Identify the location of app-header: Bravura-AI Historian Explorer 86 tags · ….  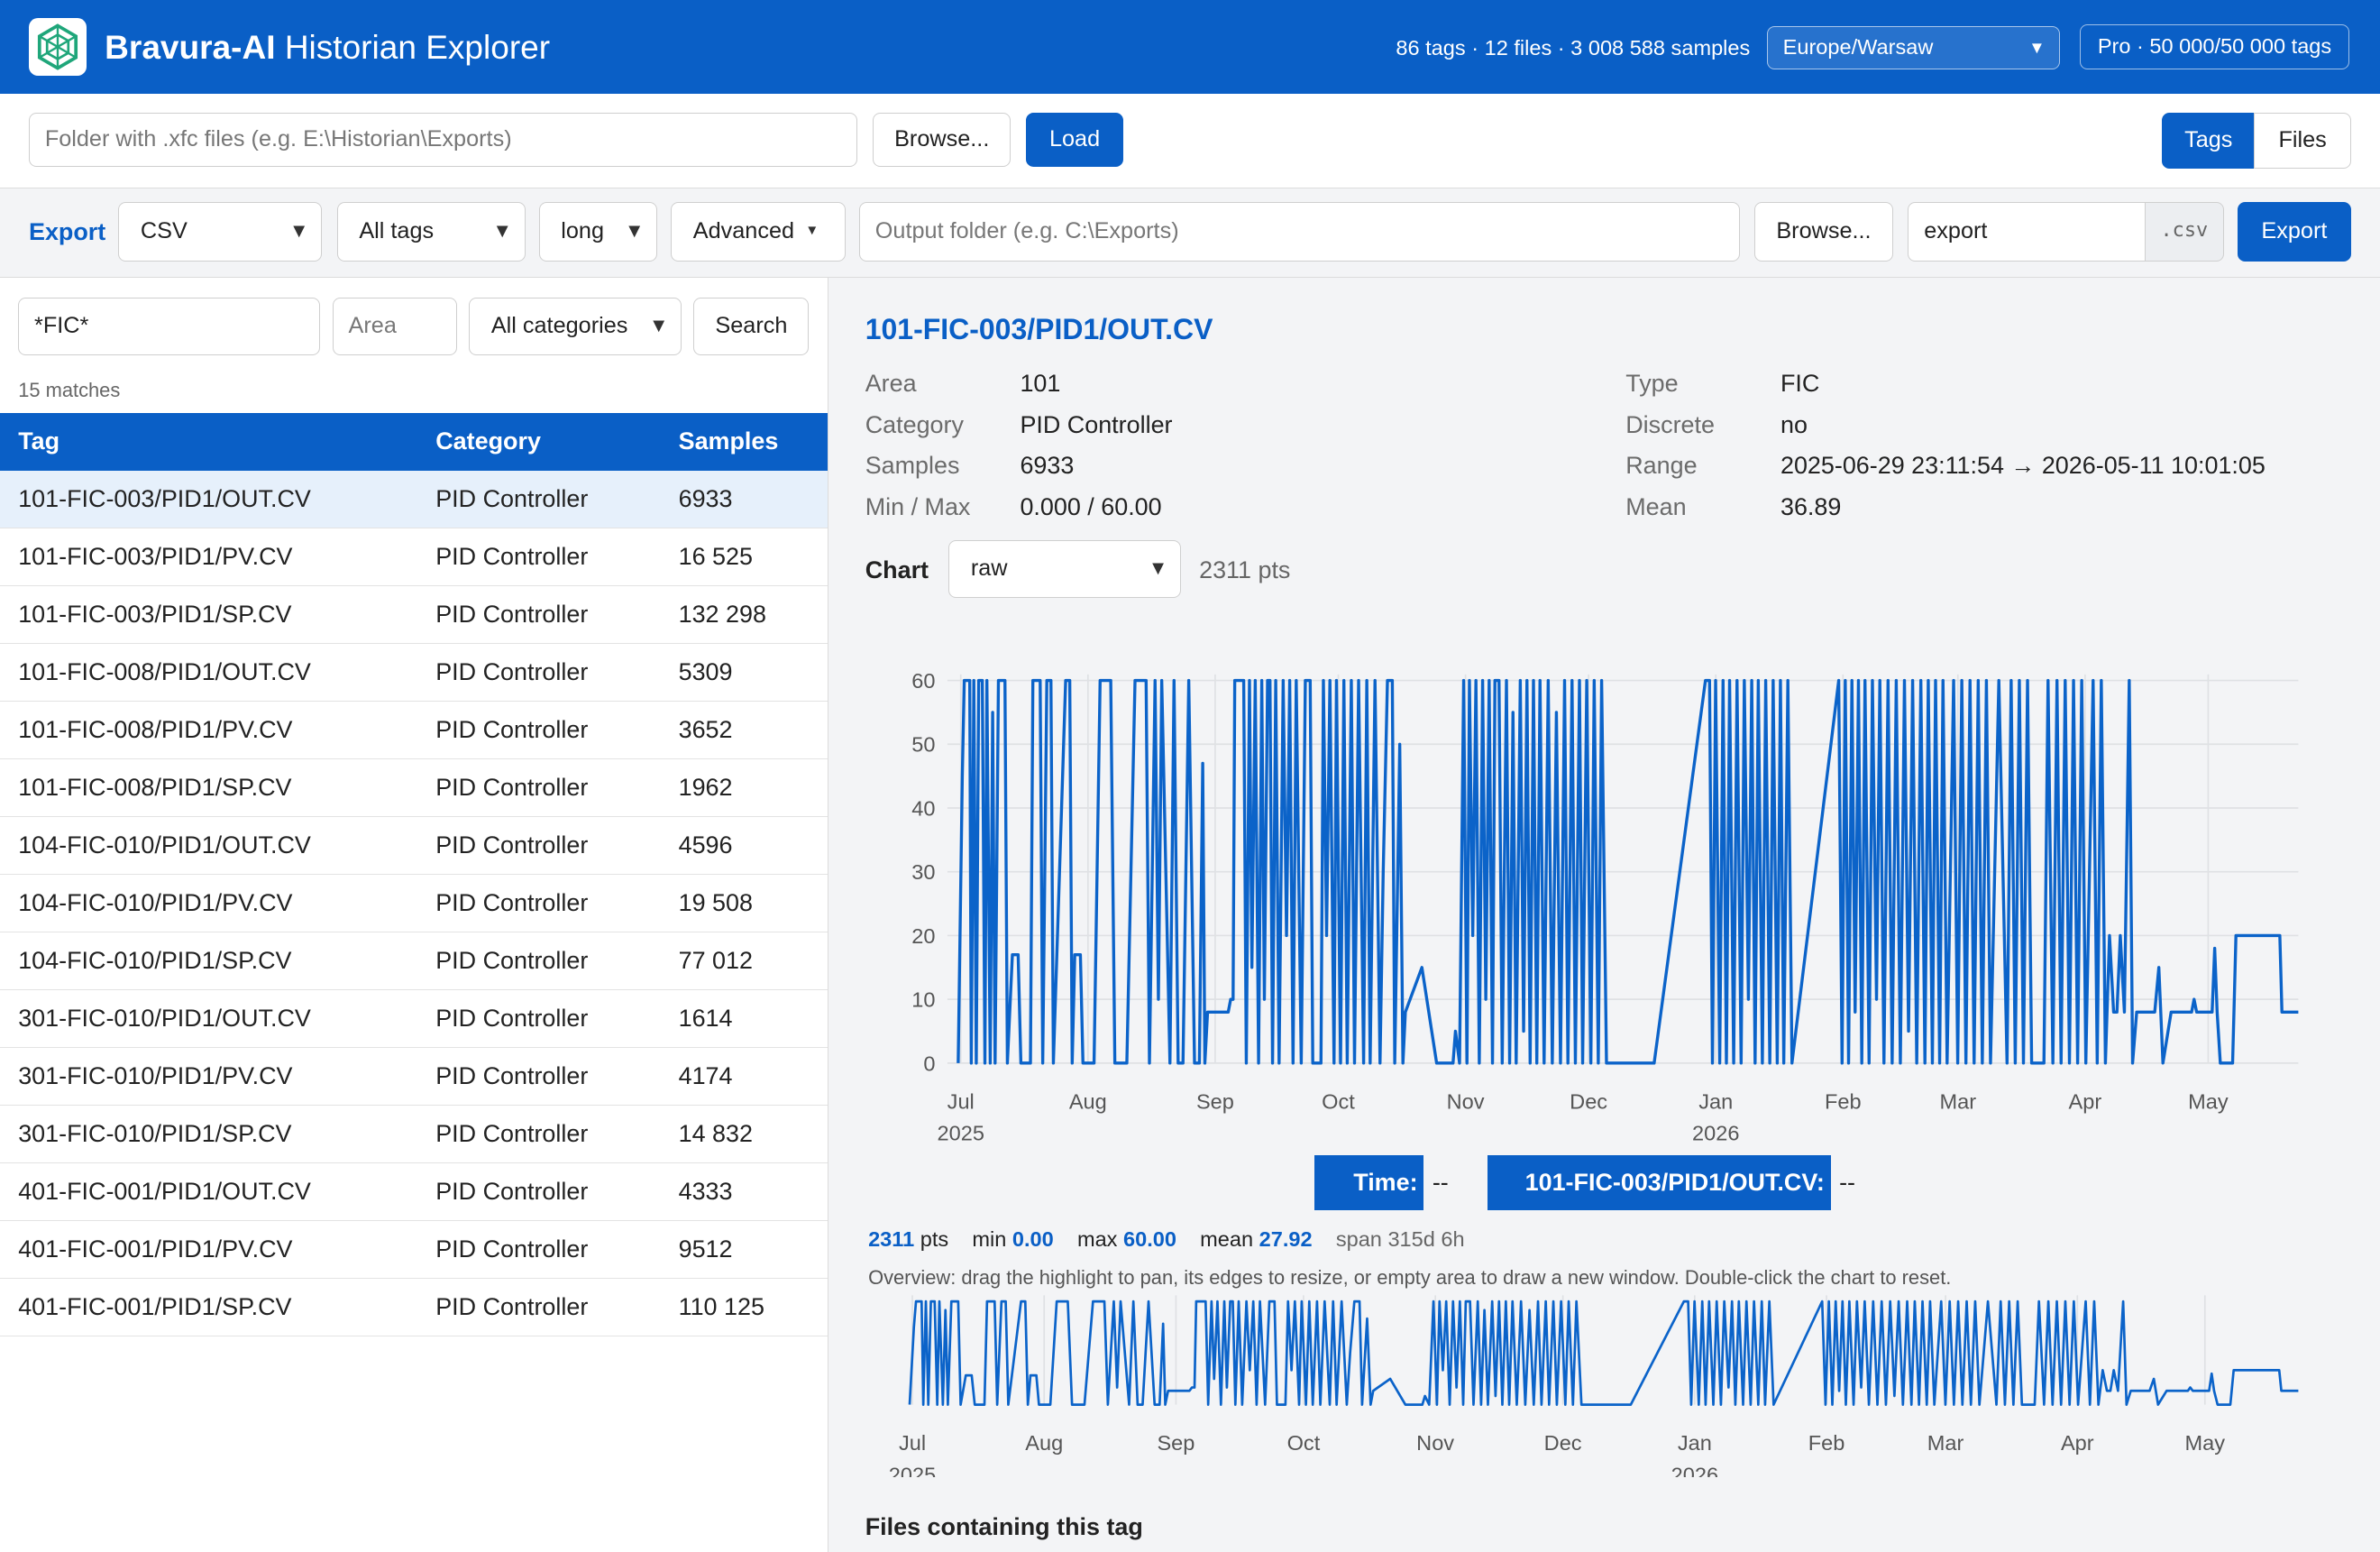
(1190, 48).